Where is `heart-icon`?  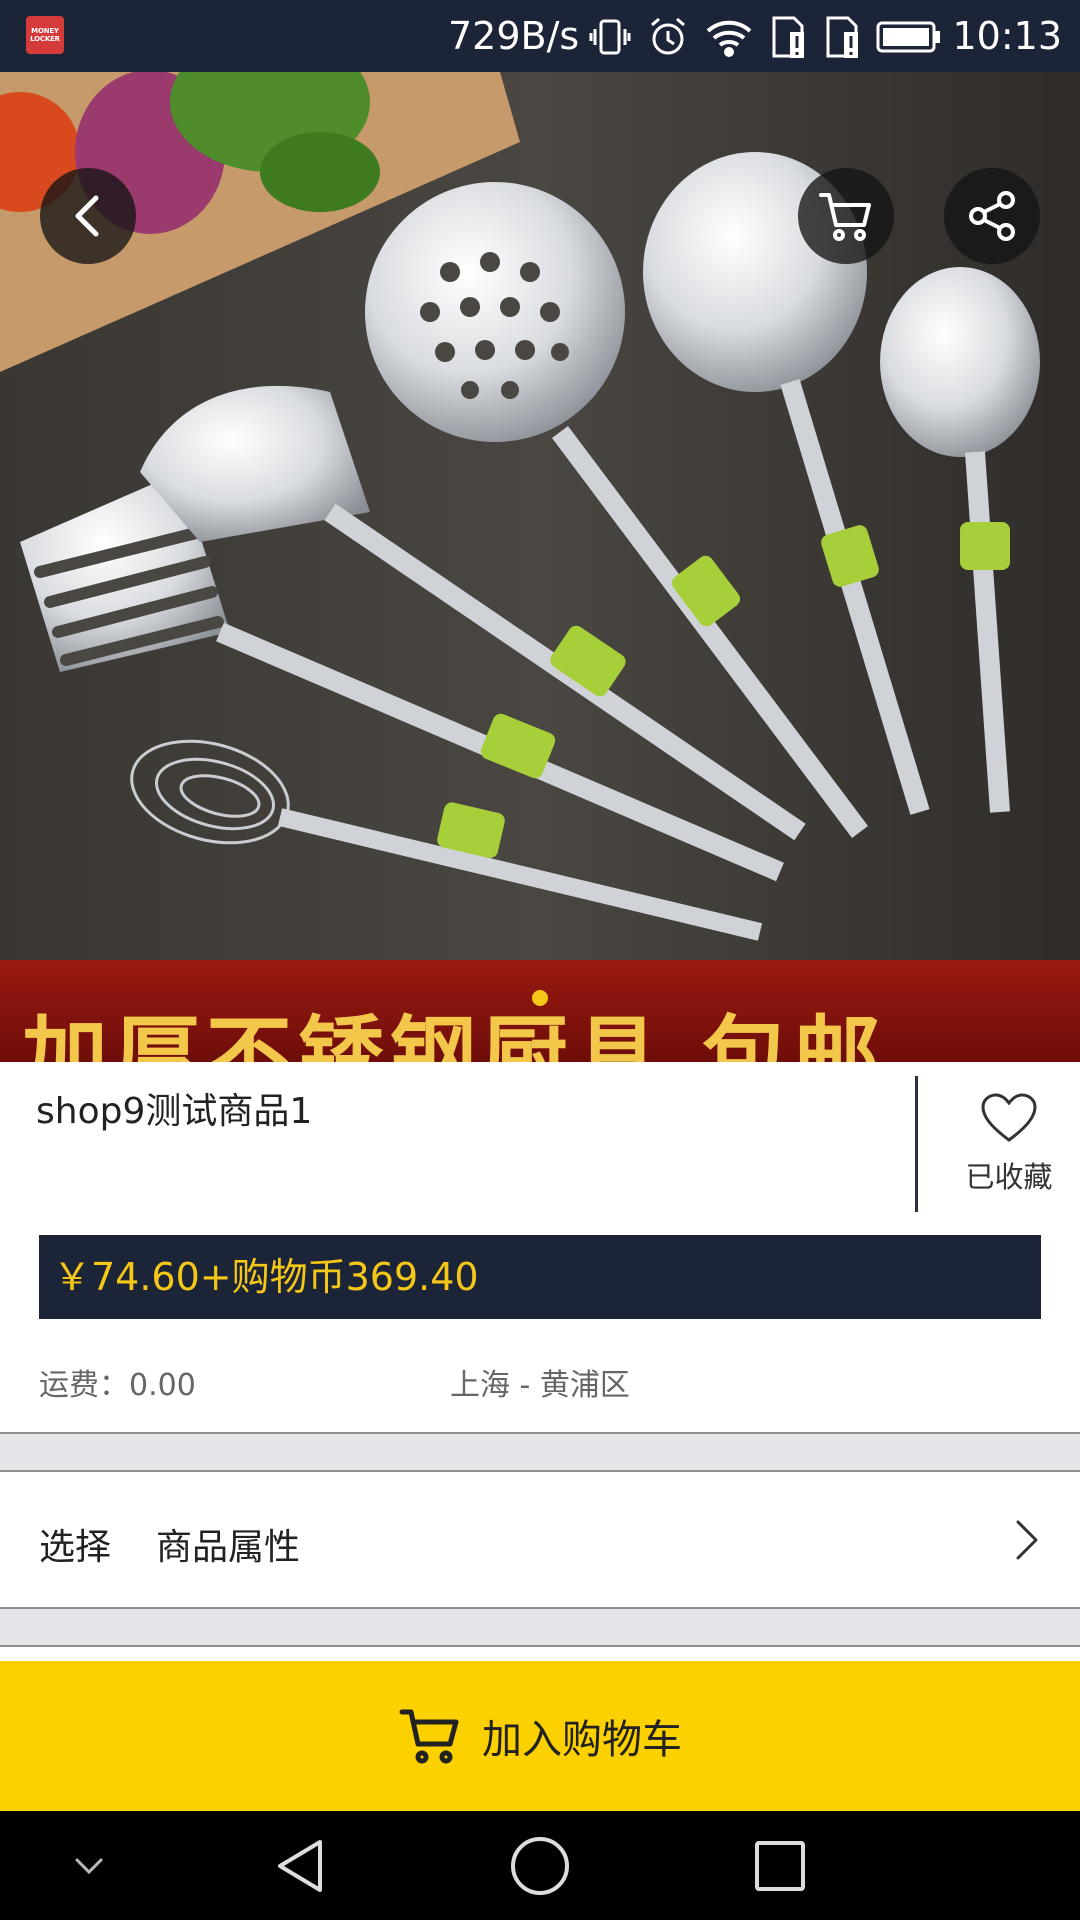 heart-icon is located at coordinates (1009, 1117).